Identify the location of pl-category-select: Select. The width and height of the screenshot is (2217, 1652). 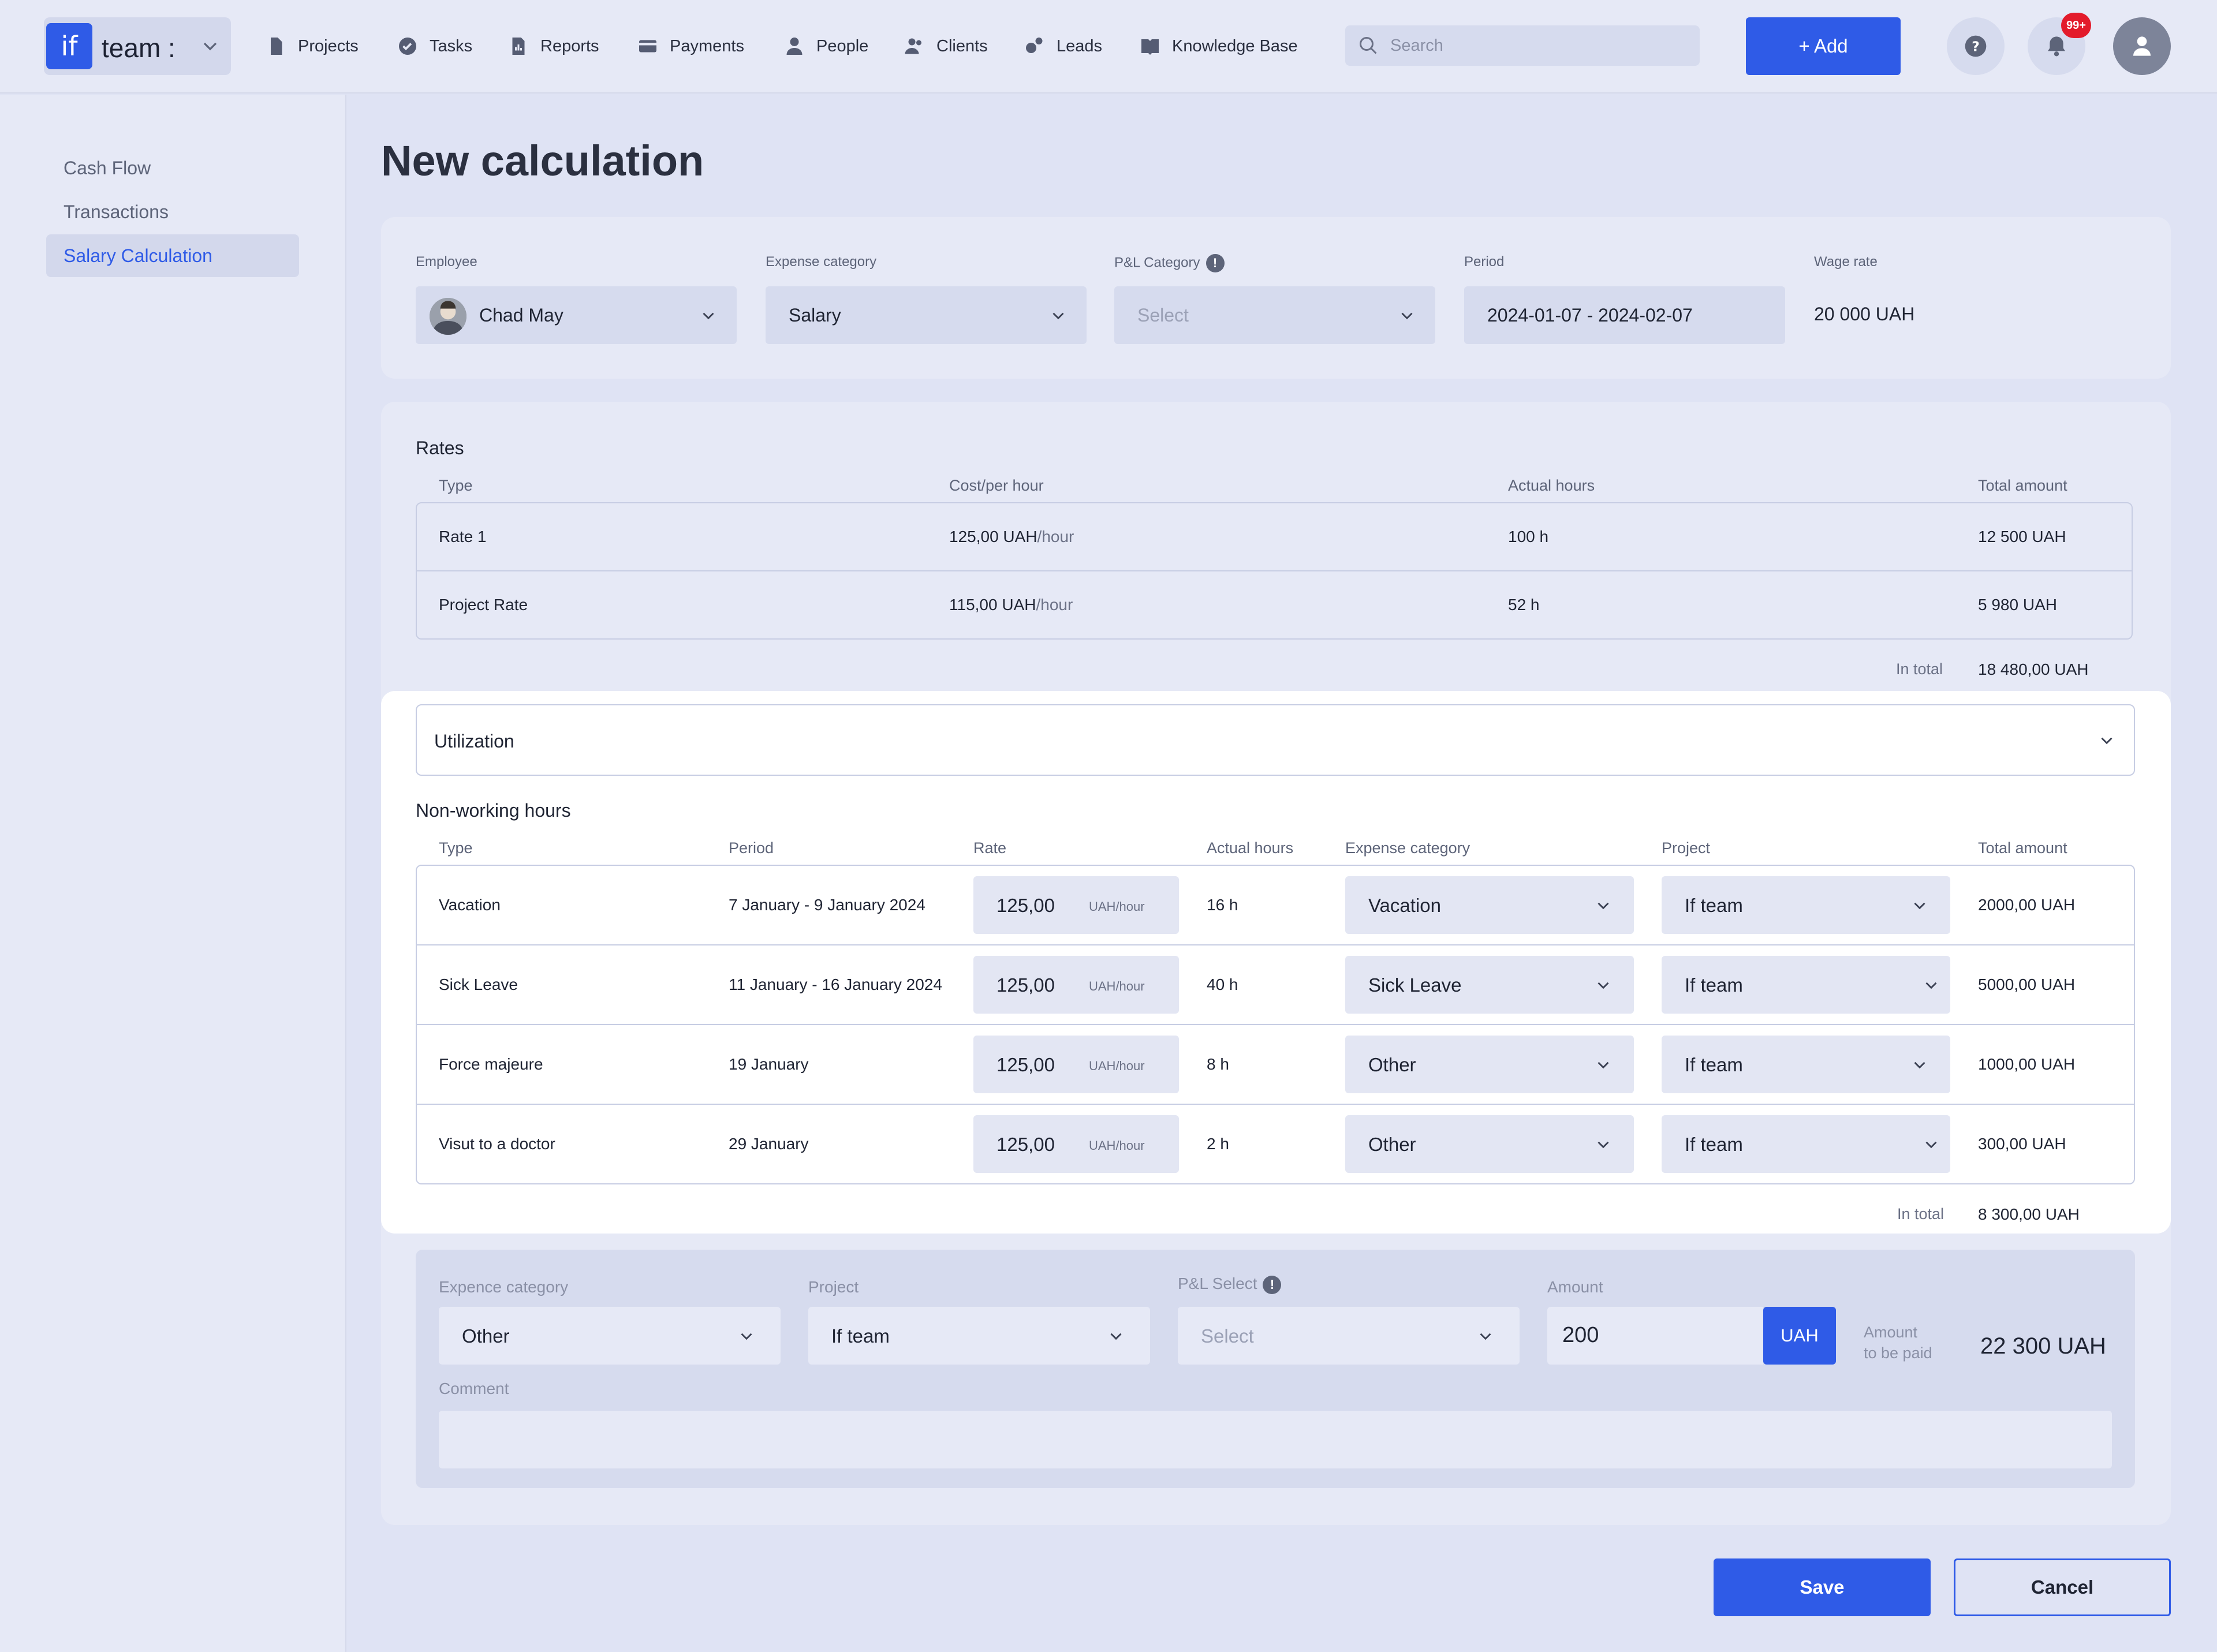
(1274, 315).